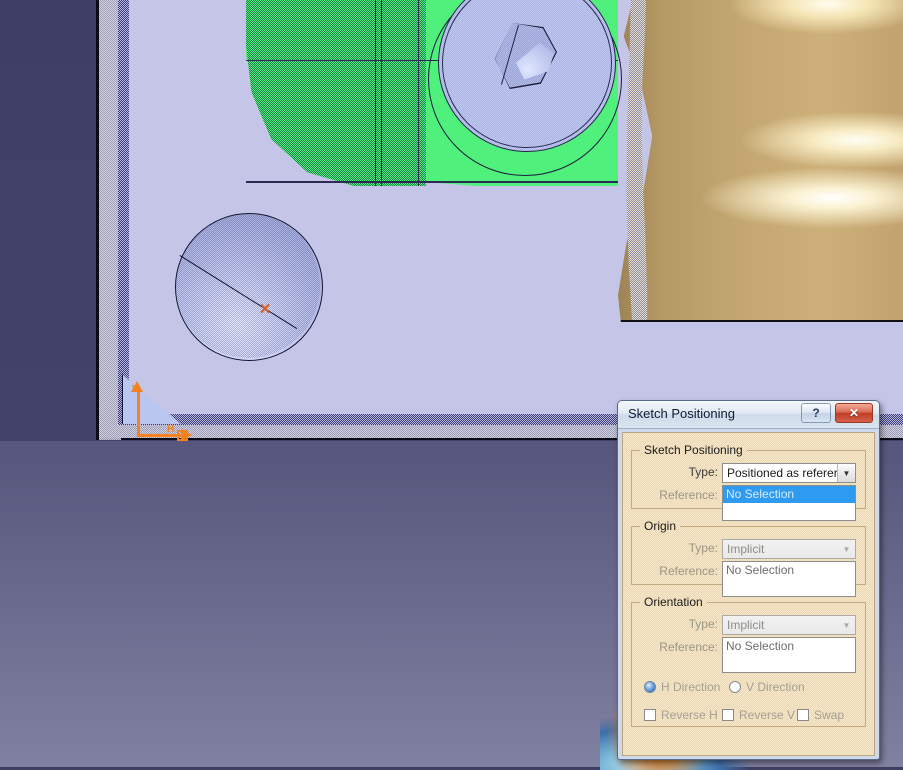 The width and height of the screenshot is (903, 770). What do you see at coordinates (688, 571) in the screenshot?
I see `origin-reference-label: Reference:` at bounding box center [688, 571].